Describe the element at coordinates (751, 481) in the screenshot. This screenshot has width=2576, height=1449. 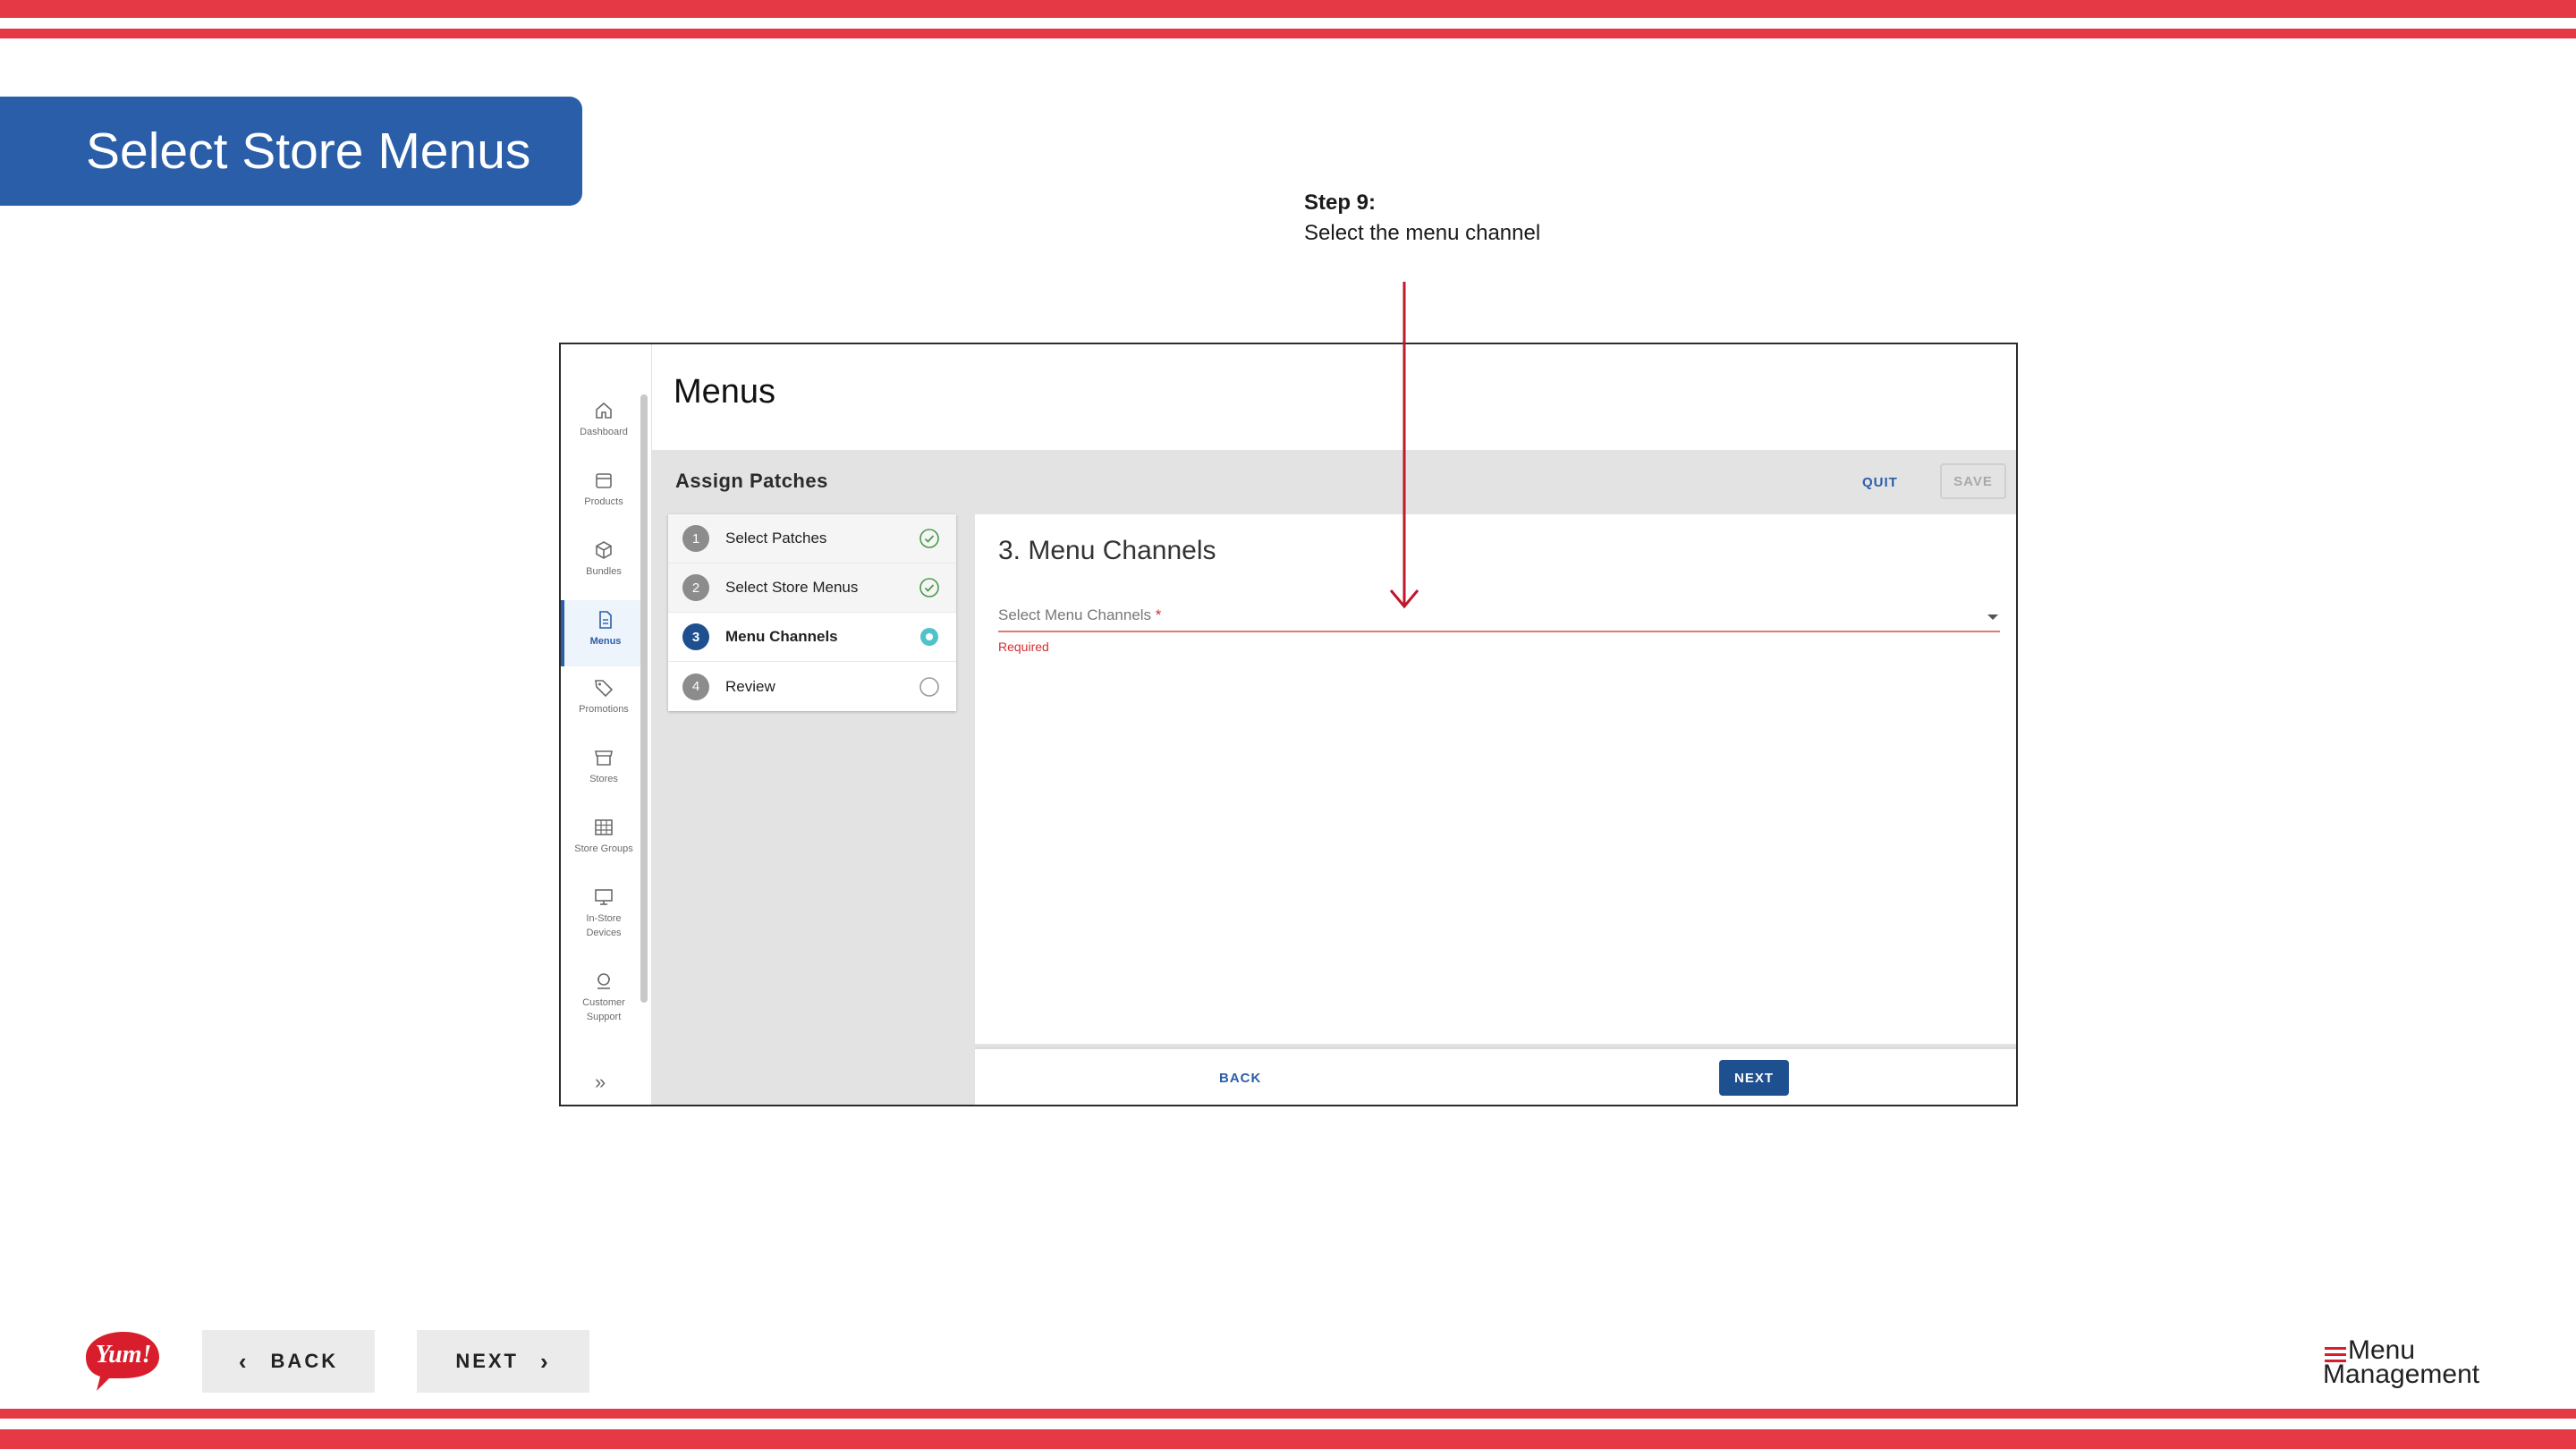
I see `assign-title: Assign Patches` at that location.